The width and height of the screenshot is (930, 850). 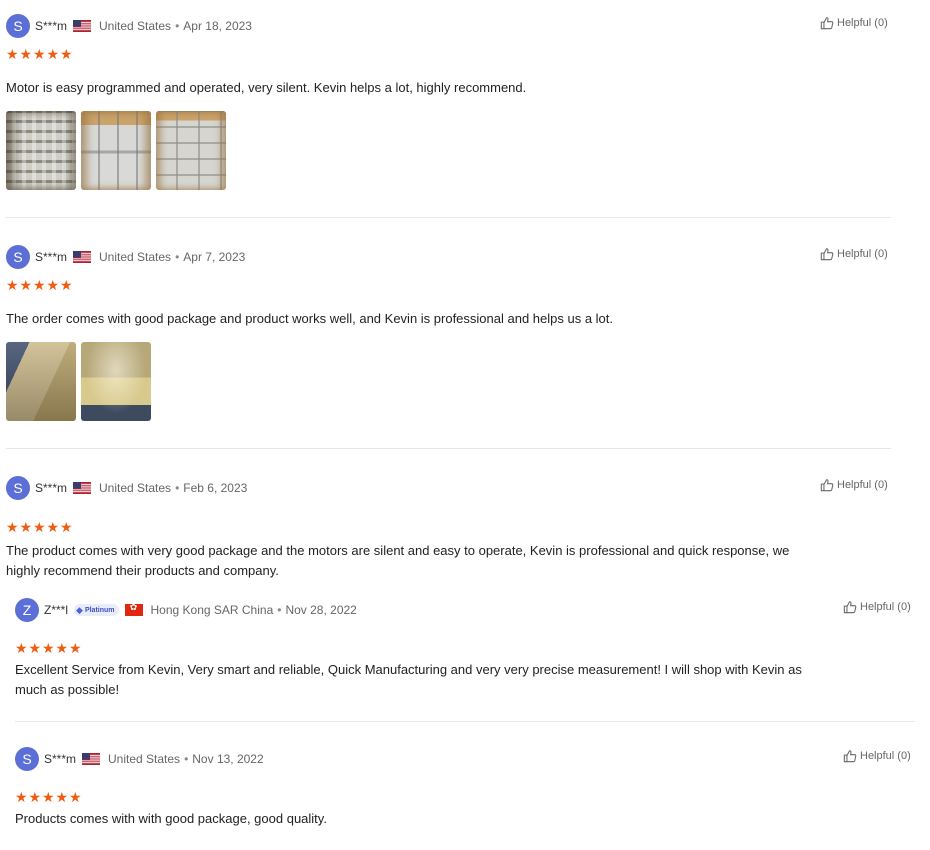 I want to click on review-date: Apr 18, 2023, so click(x=217, y=26).